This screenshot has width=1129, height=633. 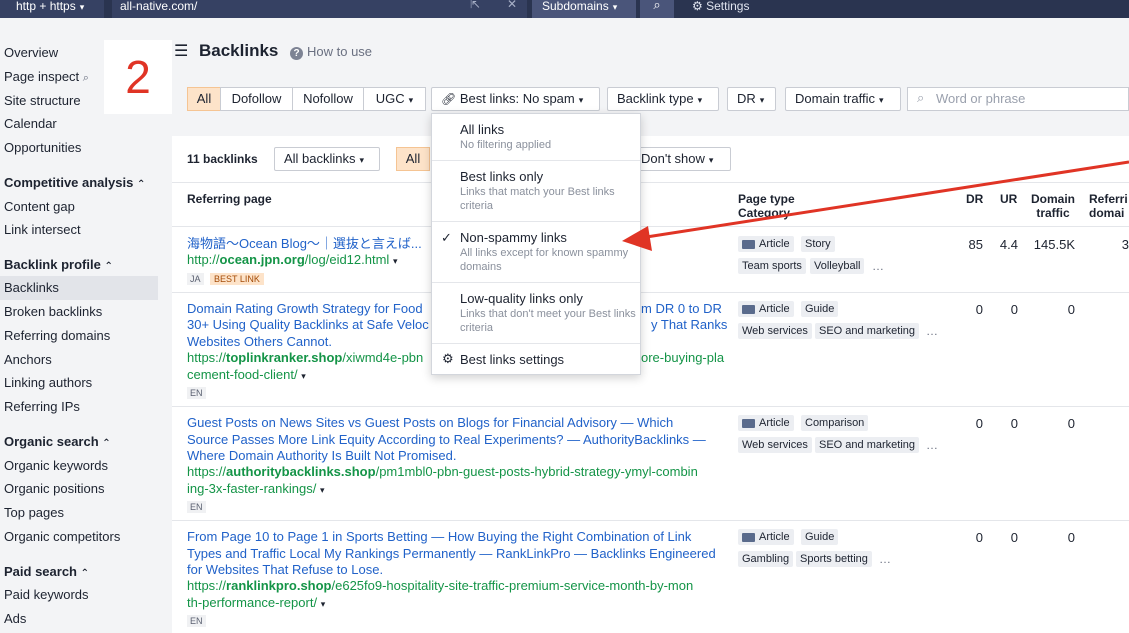 I want to click on sidebar-item-organic-positions: Organic positions, so click(x=79, y=489).